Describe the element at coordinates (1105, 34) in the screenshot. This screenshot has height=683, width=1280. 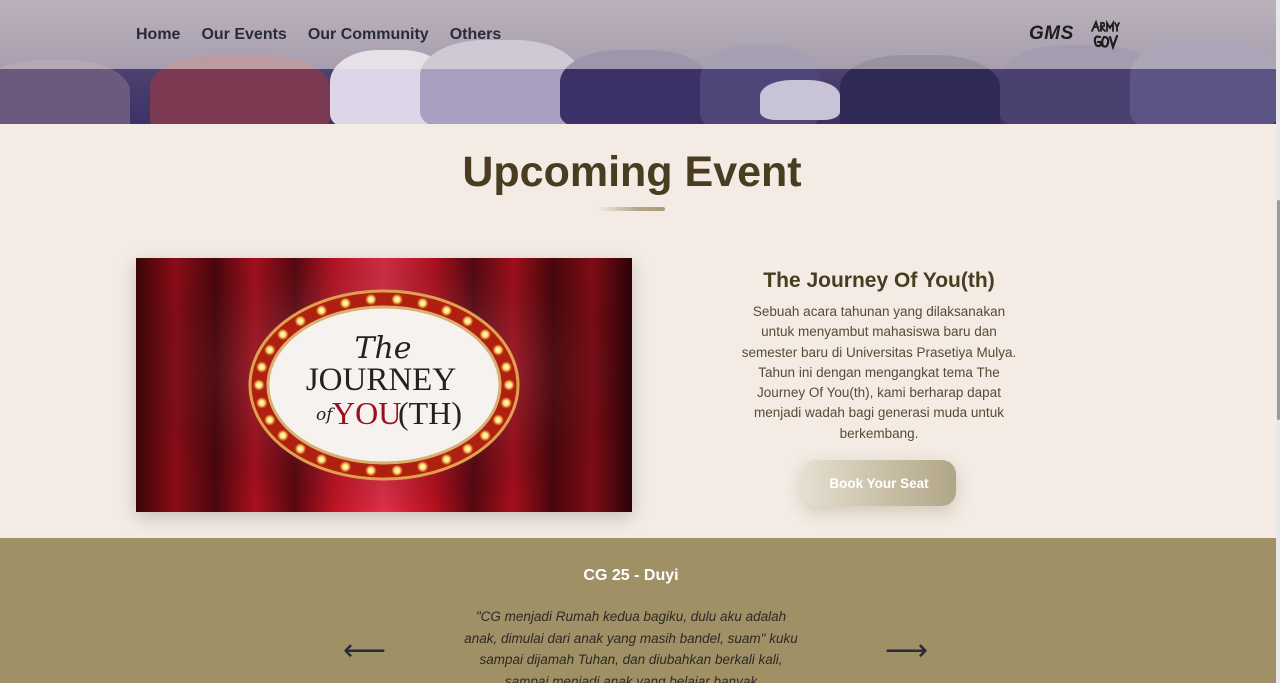
I see `army-gov-logo` at that location.